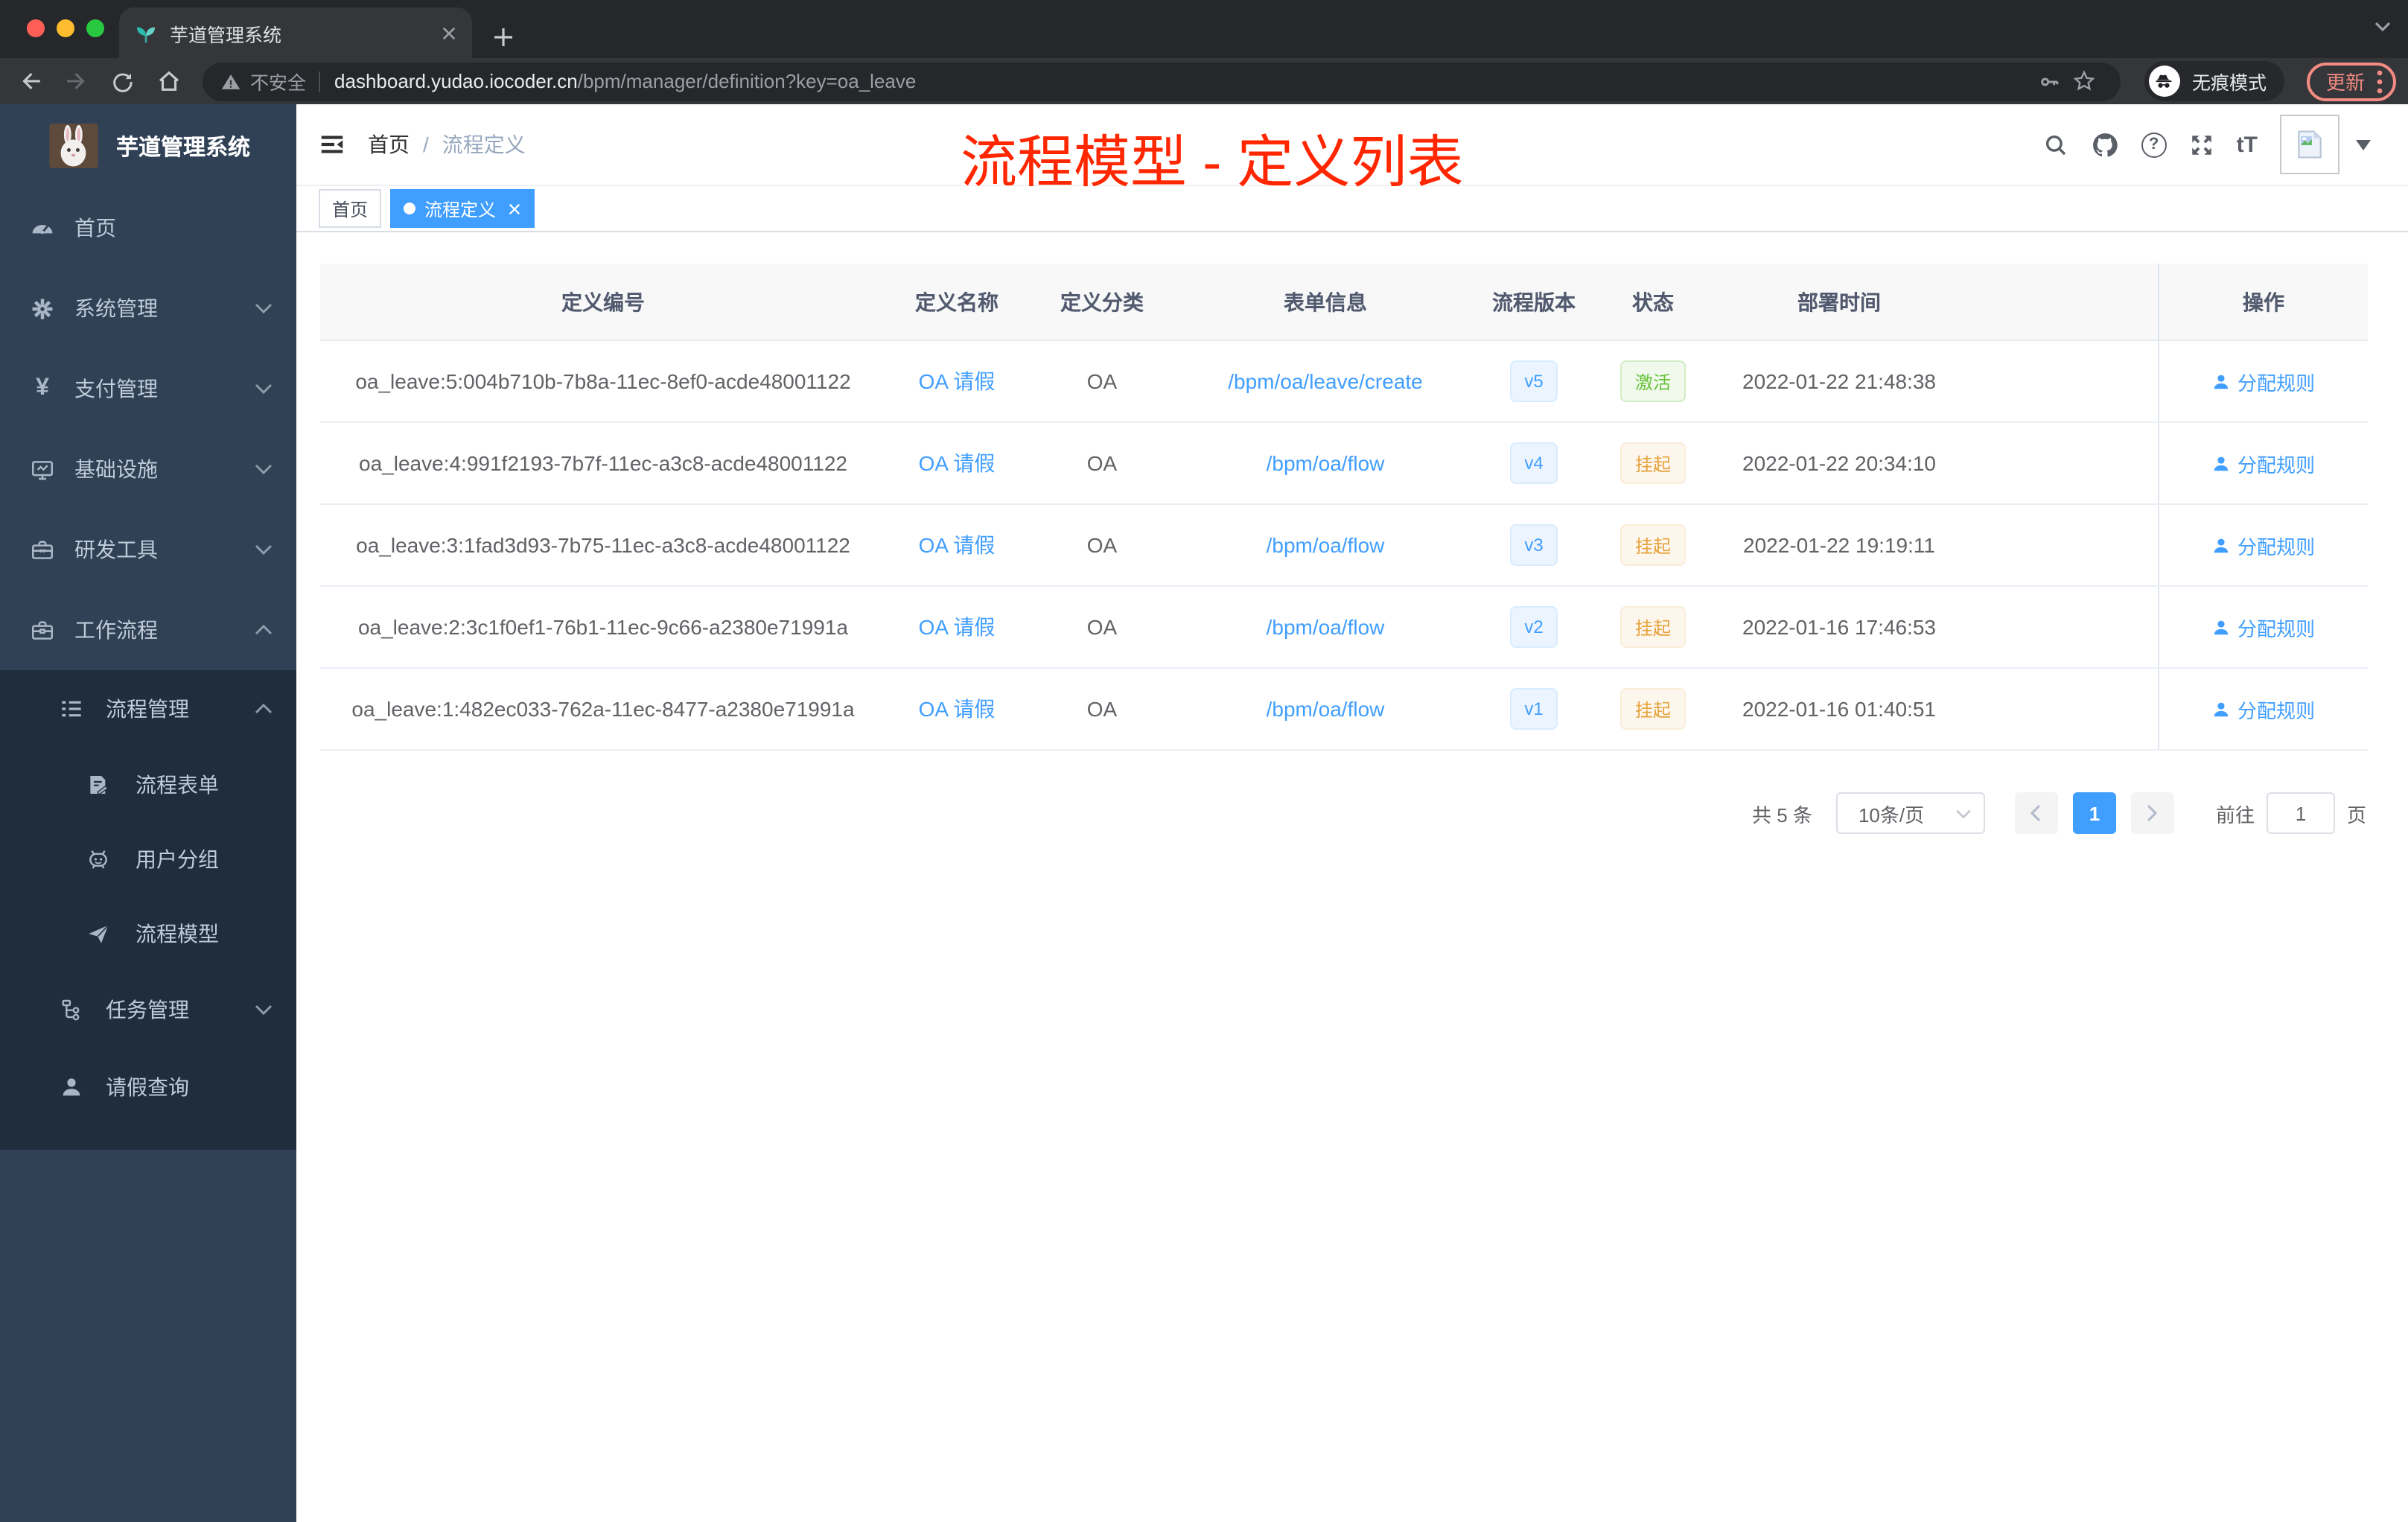 This screenshot has height=1522, width=2408. I want to click on tag-process-definition: 流程定义, so click(462, 208).